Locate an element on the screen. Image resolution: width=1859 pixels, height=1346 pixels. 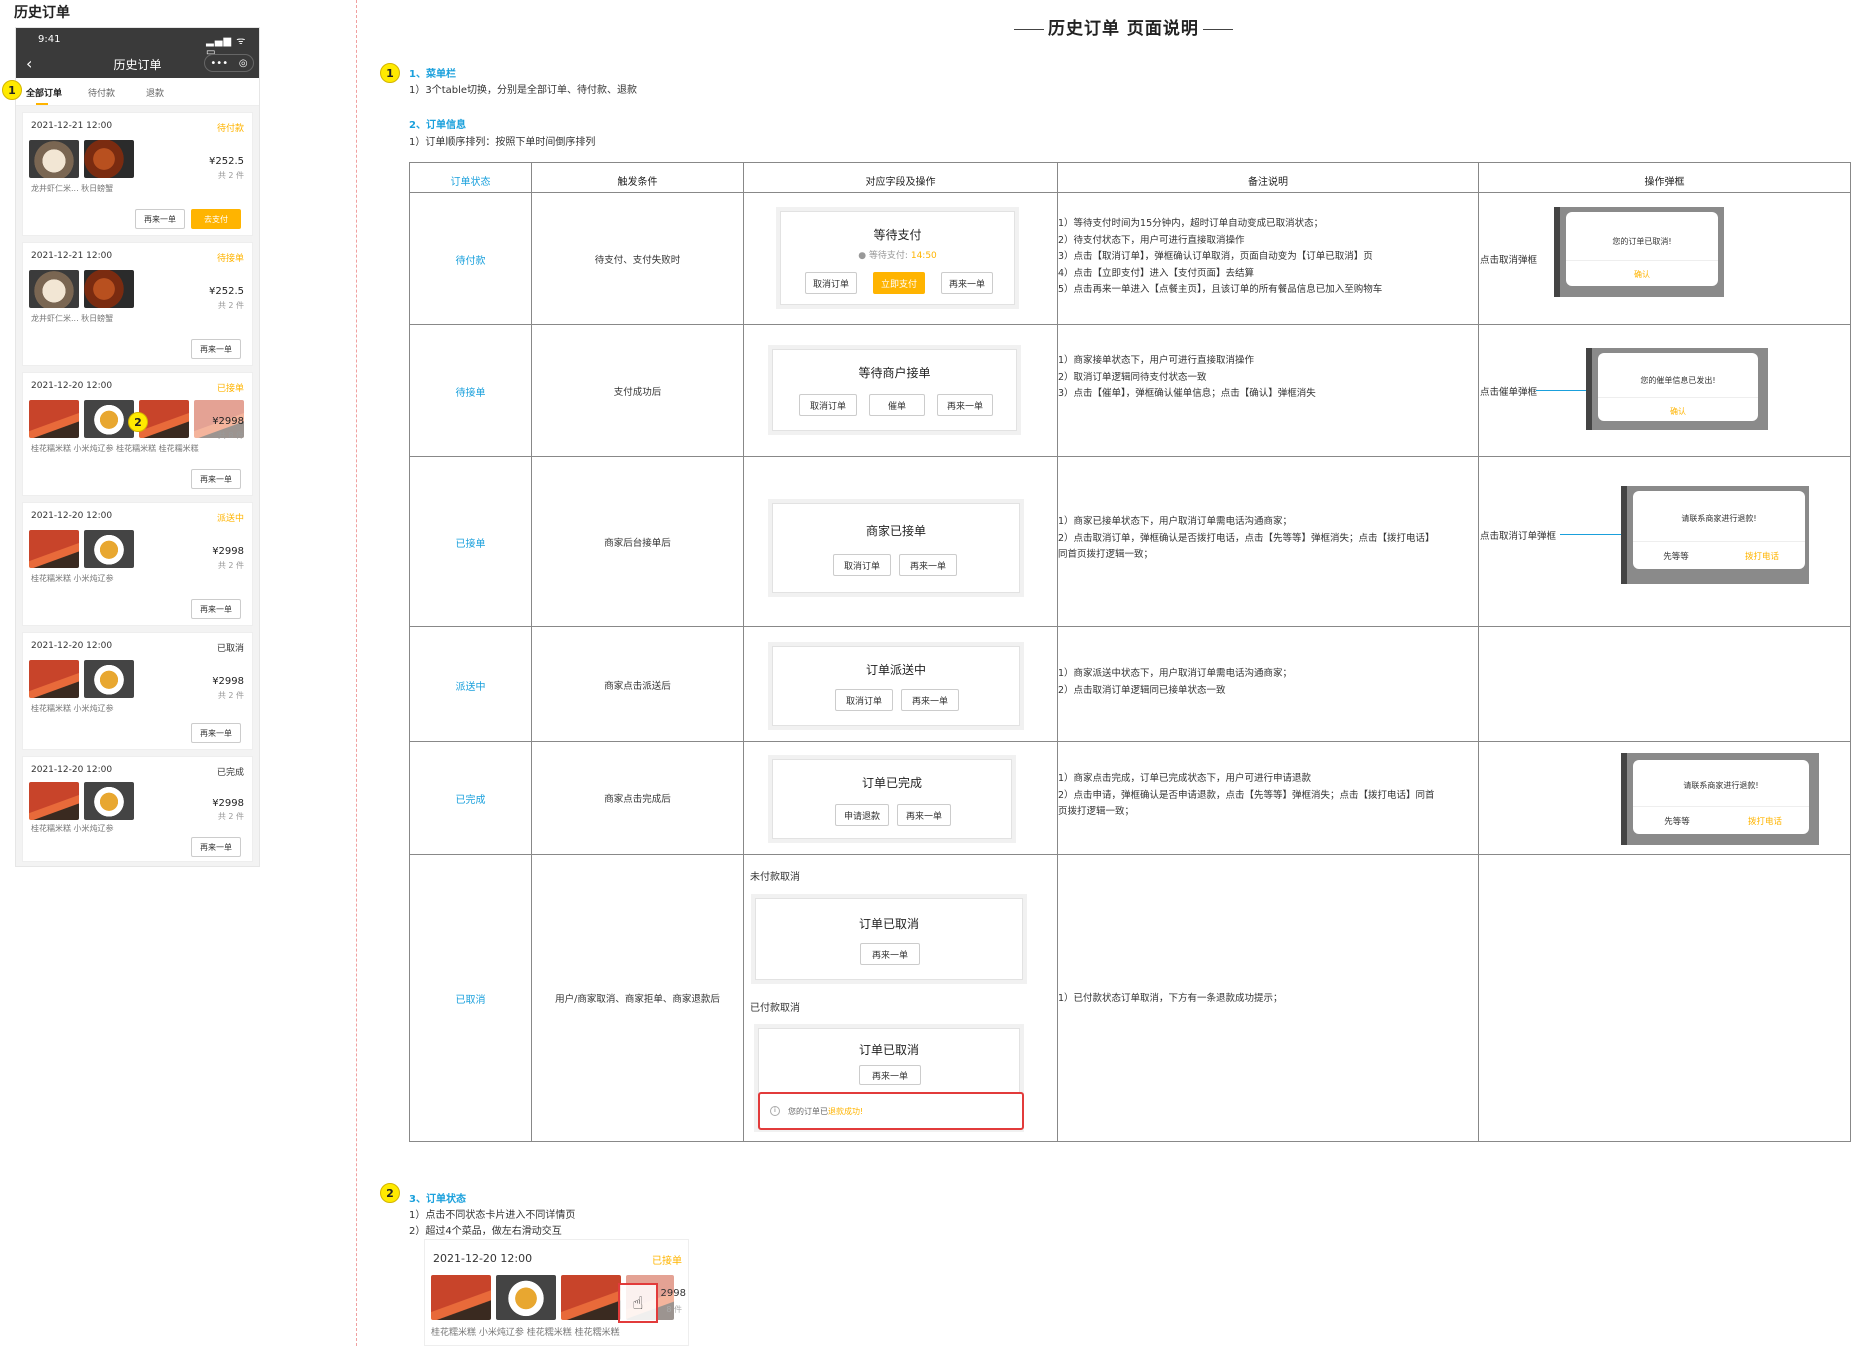
order-price: ¥2998 is located at coordinates (228, 421).